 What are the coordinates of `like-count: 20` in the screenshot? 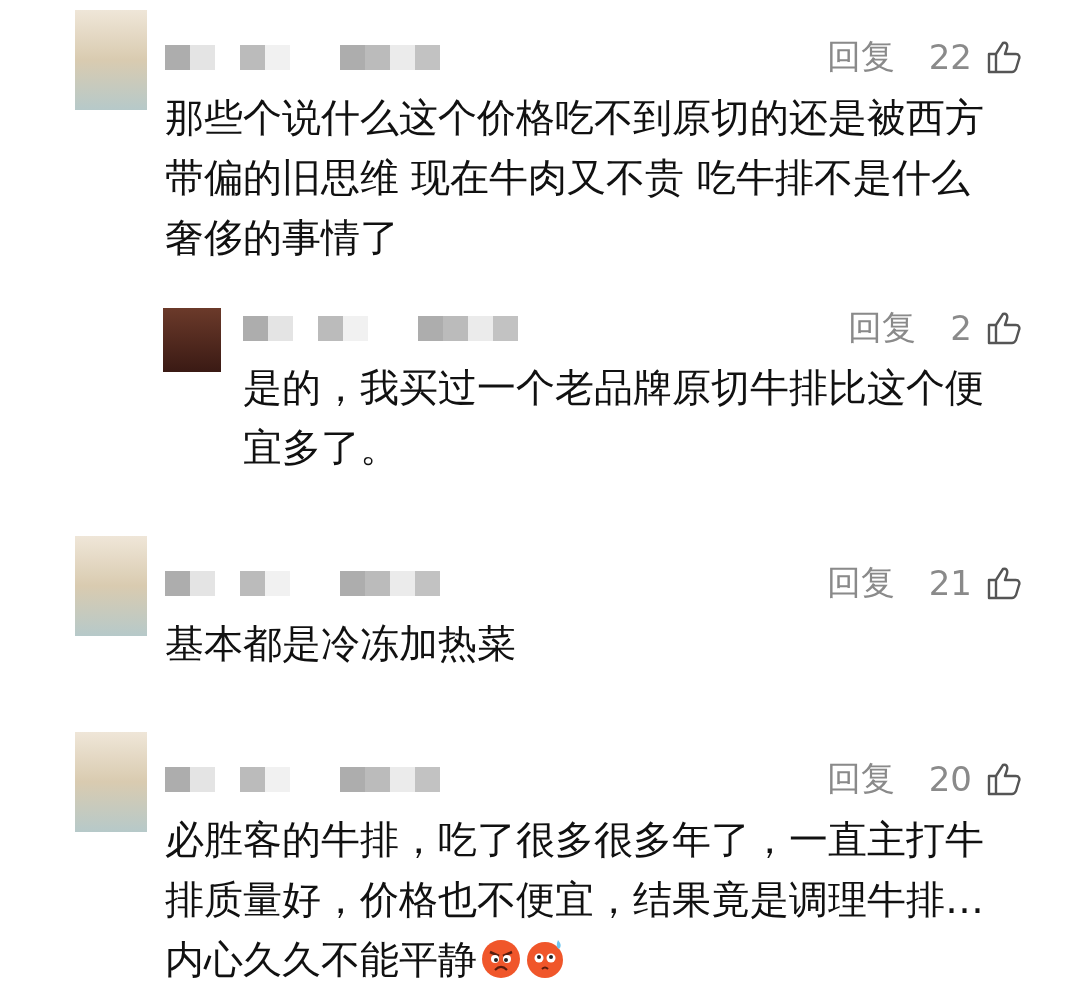 It's located at (950, 779).